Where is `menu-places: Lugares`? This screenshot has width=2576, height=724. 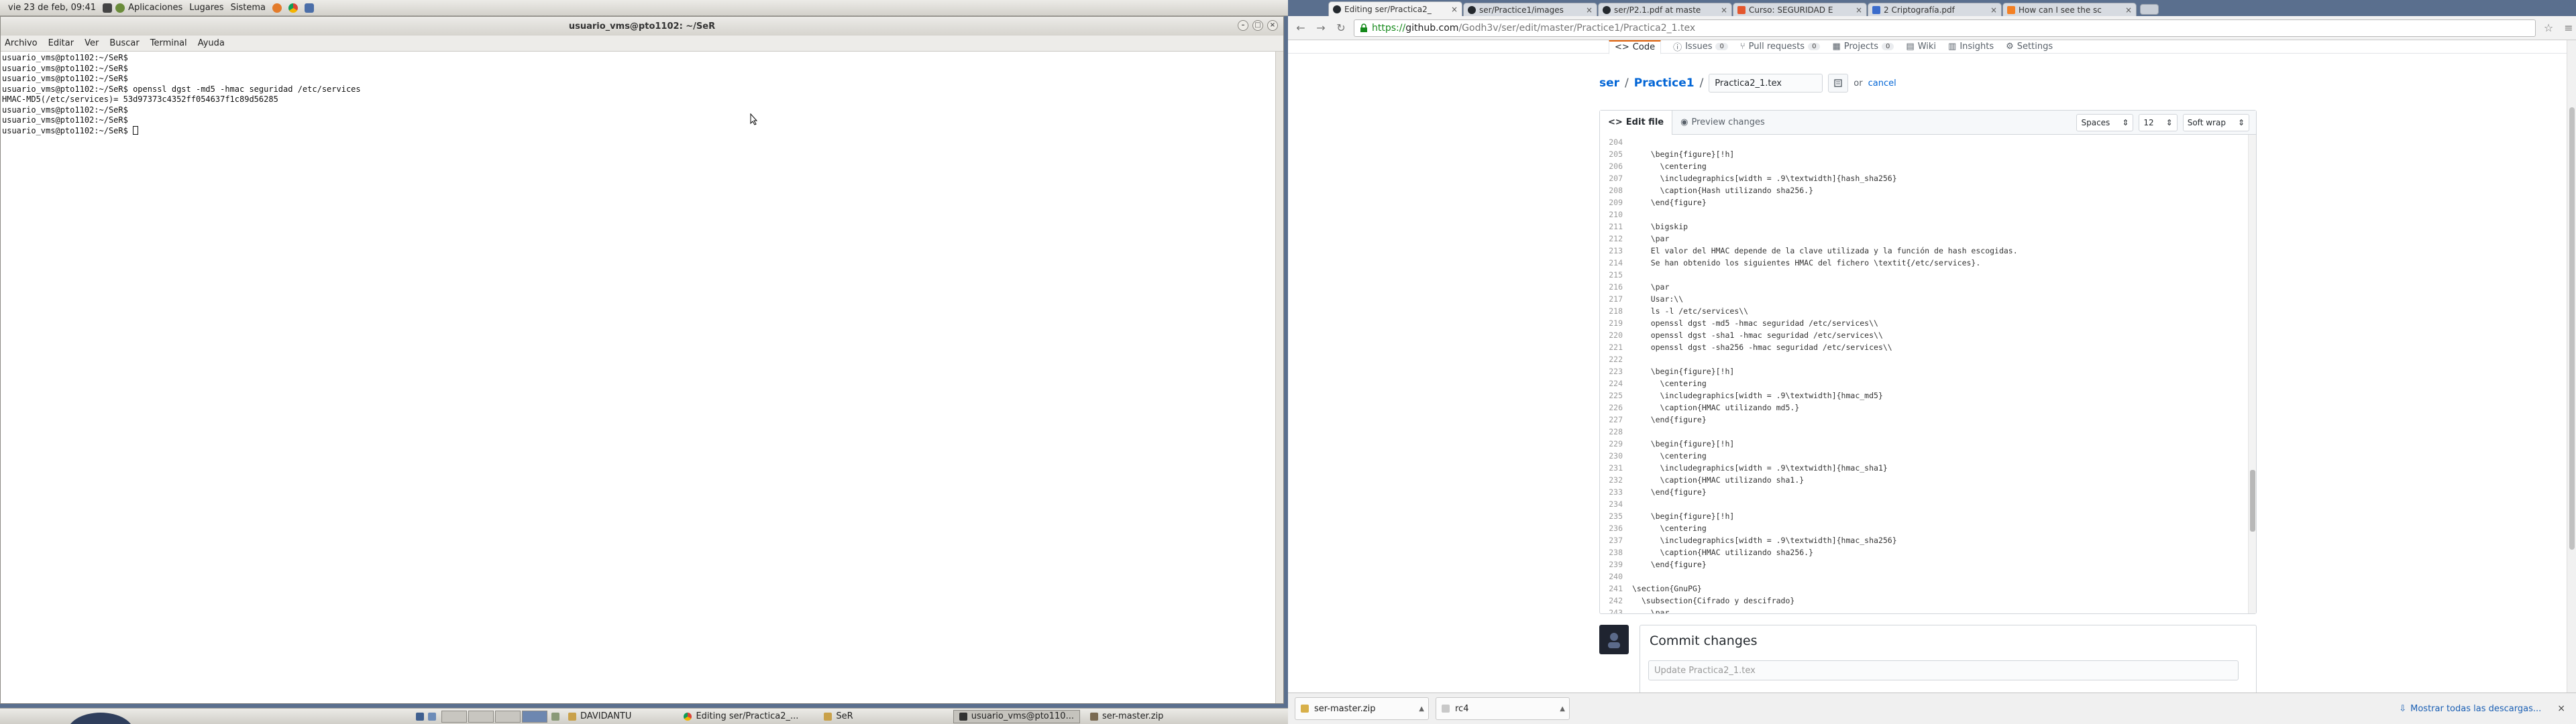 menu-places: Lugares is located at coordinates (206, 8).